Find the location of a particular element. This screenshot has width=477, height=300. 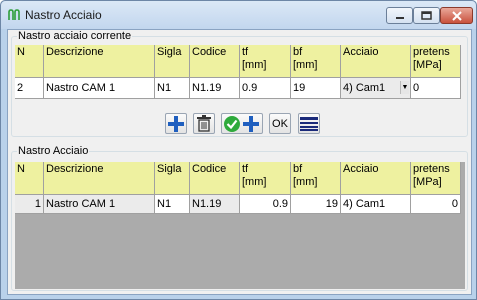

current-acciaio-select: 4) Cam1 ▼ is located at coordinates (376, 88).